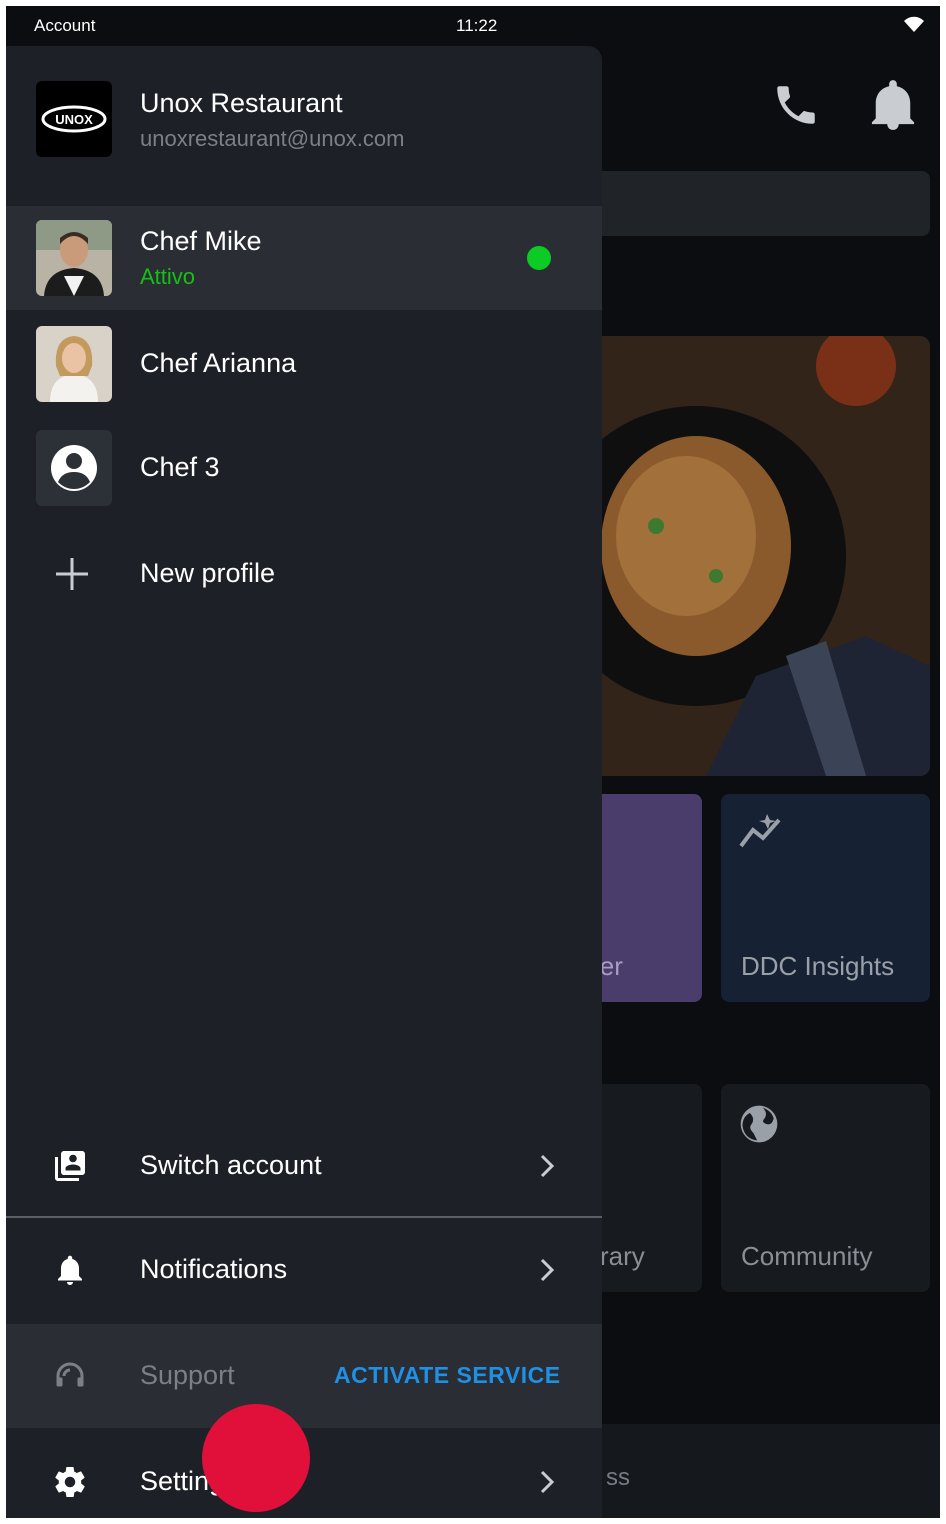 This screenshot has height=1524, width=946. I want to click on background-search-bar, so click(748, 203).